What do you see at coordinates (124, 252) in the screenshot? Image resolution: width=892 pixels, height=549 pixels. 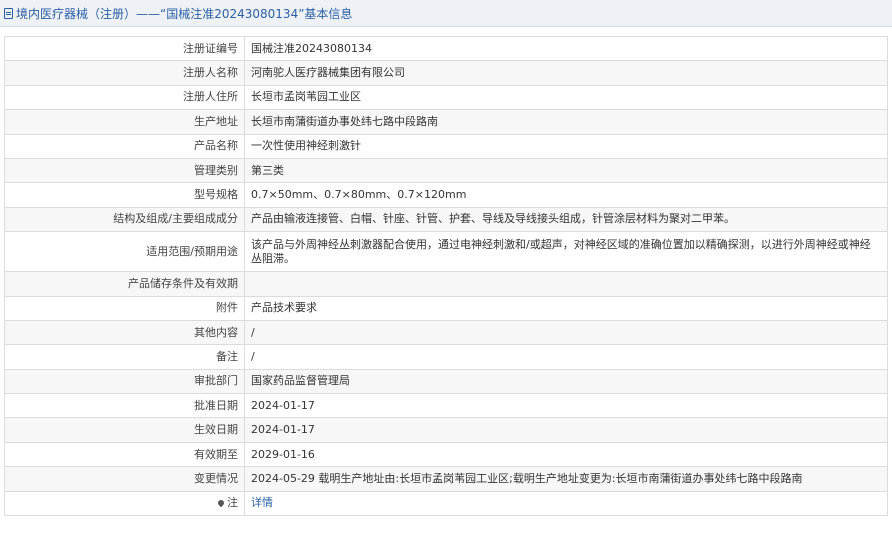 I see `row-label: 适用范围/预期用途` at bounding box center [124, 252].